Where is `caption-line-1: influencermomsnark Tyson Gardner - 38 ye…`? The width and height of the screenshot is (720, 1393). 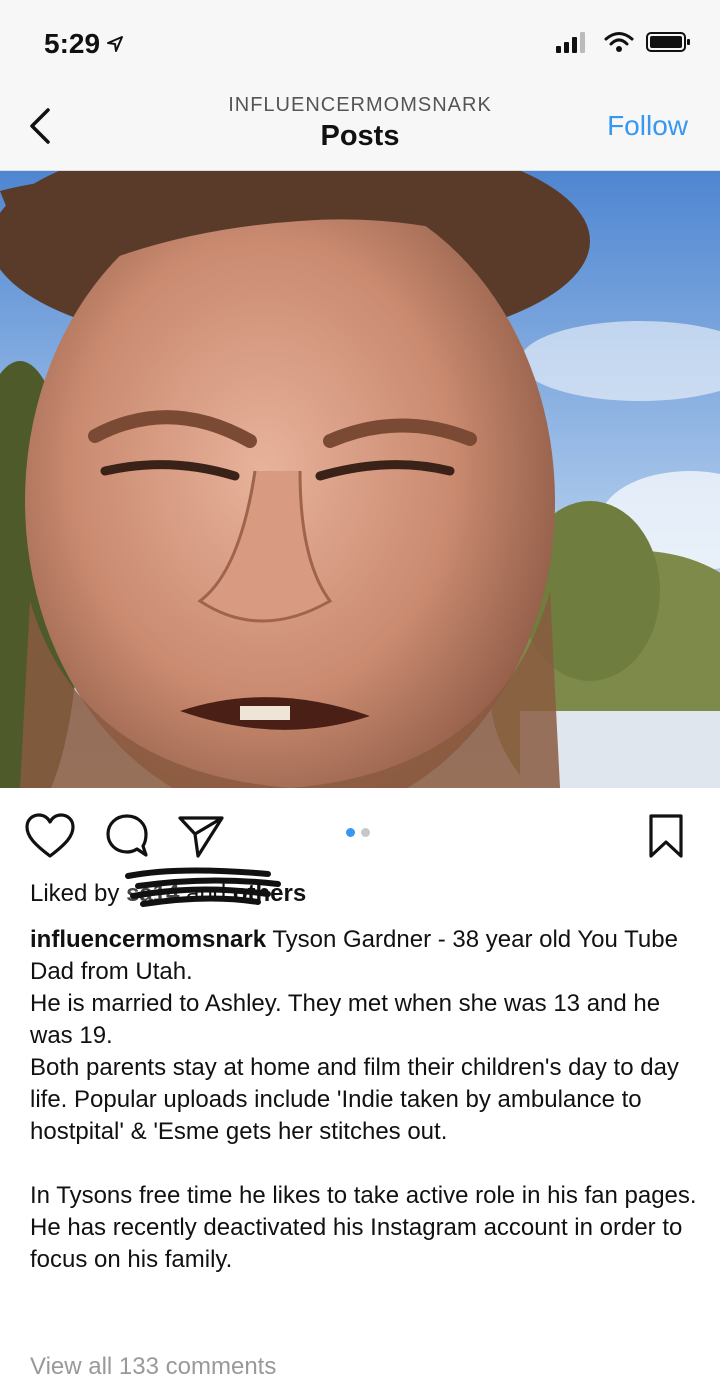 caption-line-1: influencermomsnark Tyson Gardner - 38 ye… is located at coordinates (365, 956).